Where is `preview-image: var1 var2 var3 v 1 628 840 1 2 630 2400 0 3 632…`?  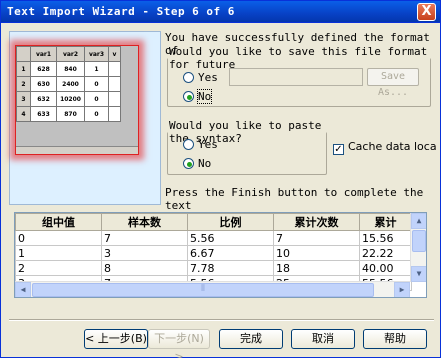 preview-image: var1 var2 var3 v 1 628 840 1 2 630 2400 0 3 632… is located at coordinates (77, 100).